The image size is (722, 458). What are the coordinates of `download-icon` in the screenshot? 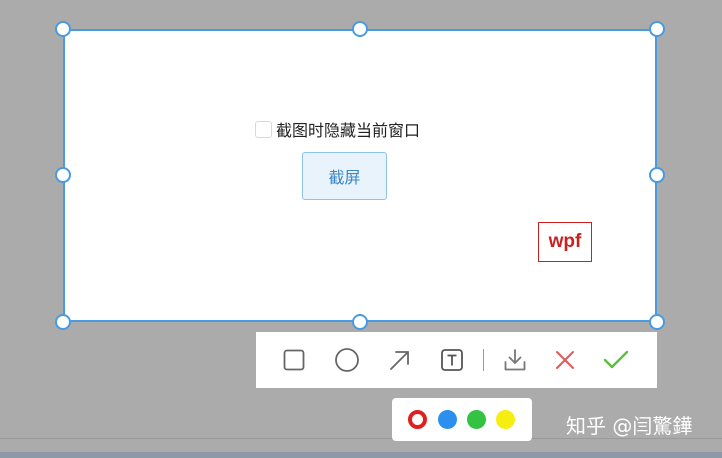 It's located at (515, 360).